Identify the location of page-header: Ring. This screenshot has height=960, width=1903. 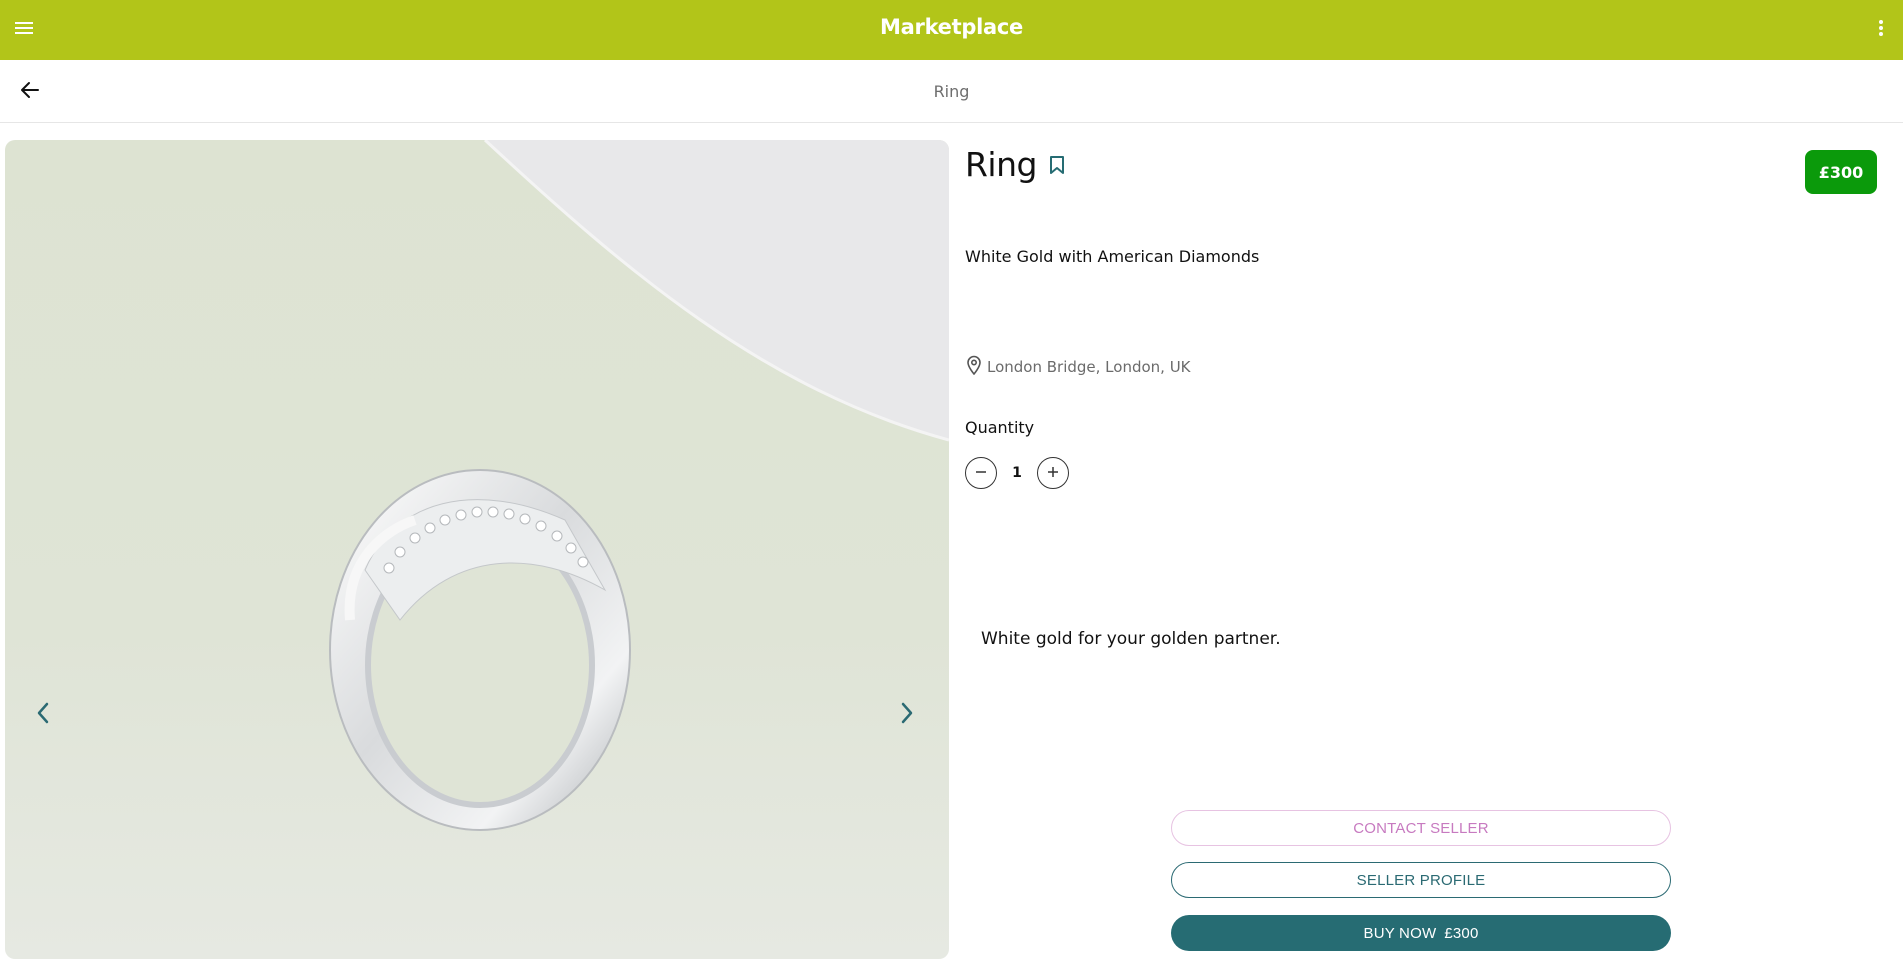
(951, 91).